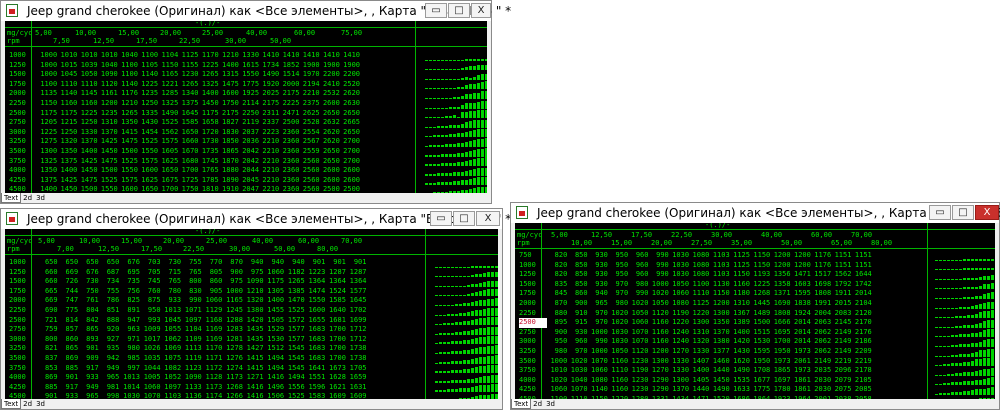 This screenshot has height=410, width=1000. I want to click on map-value-cell: 1240, so click(679, 342).